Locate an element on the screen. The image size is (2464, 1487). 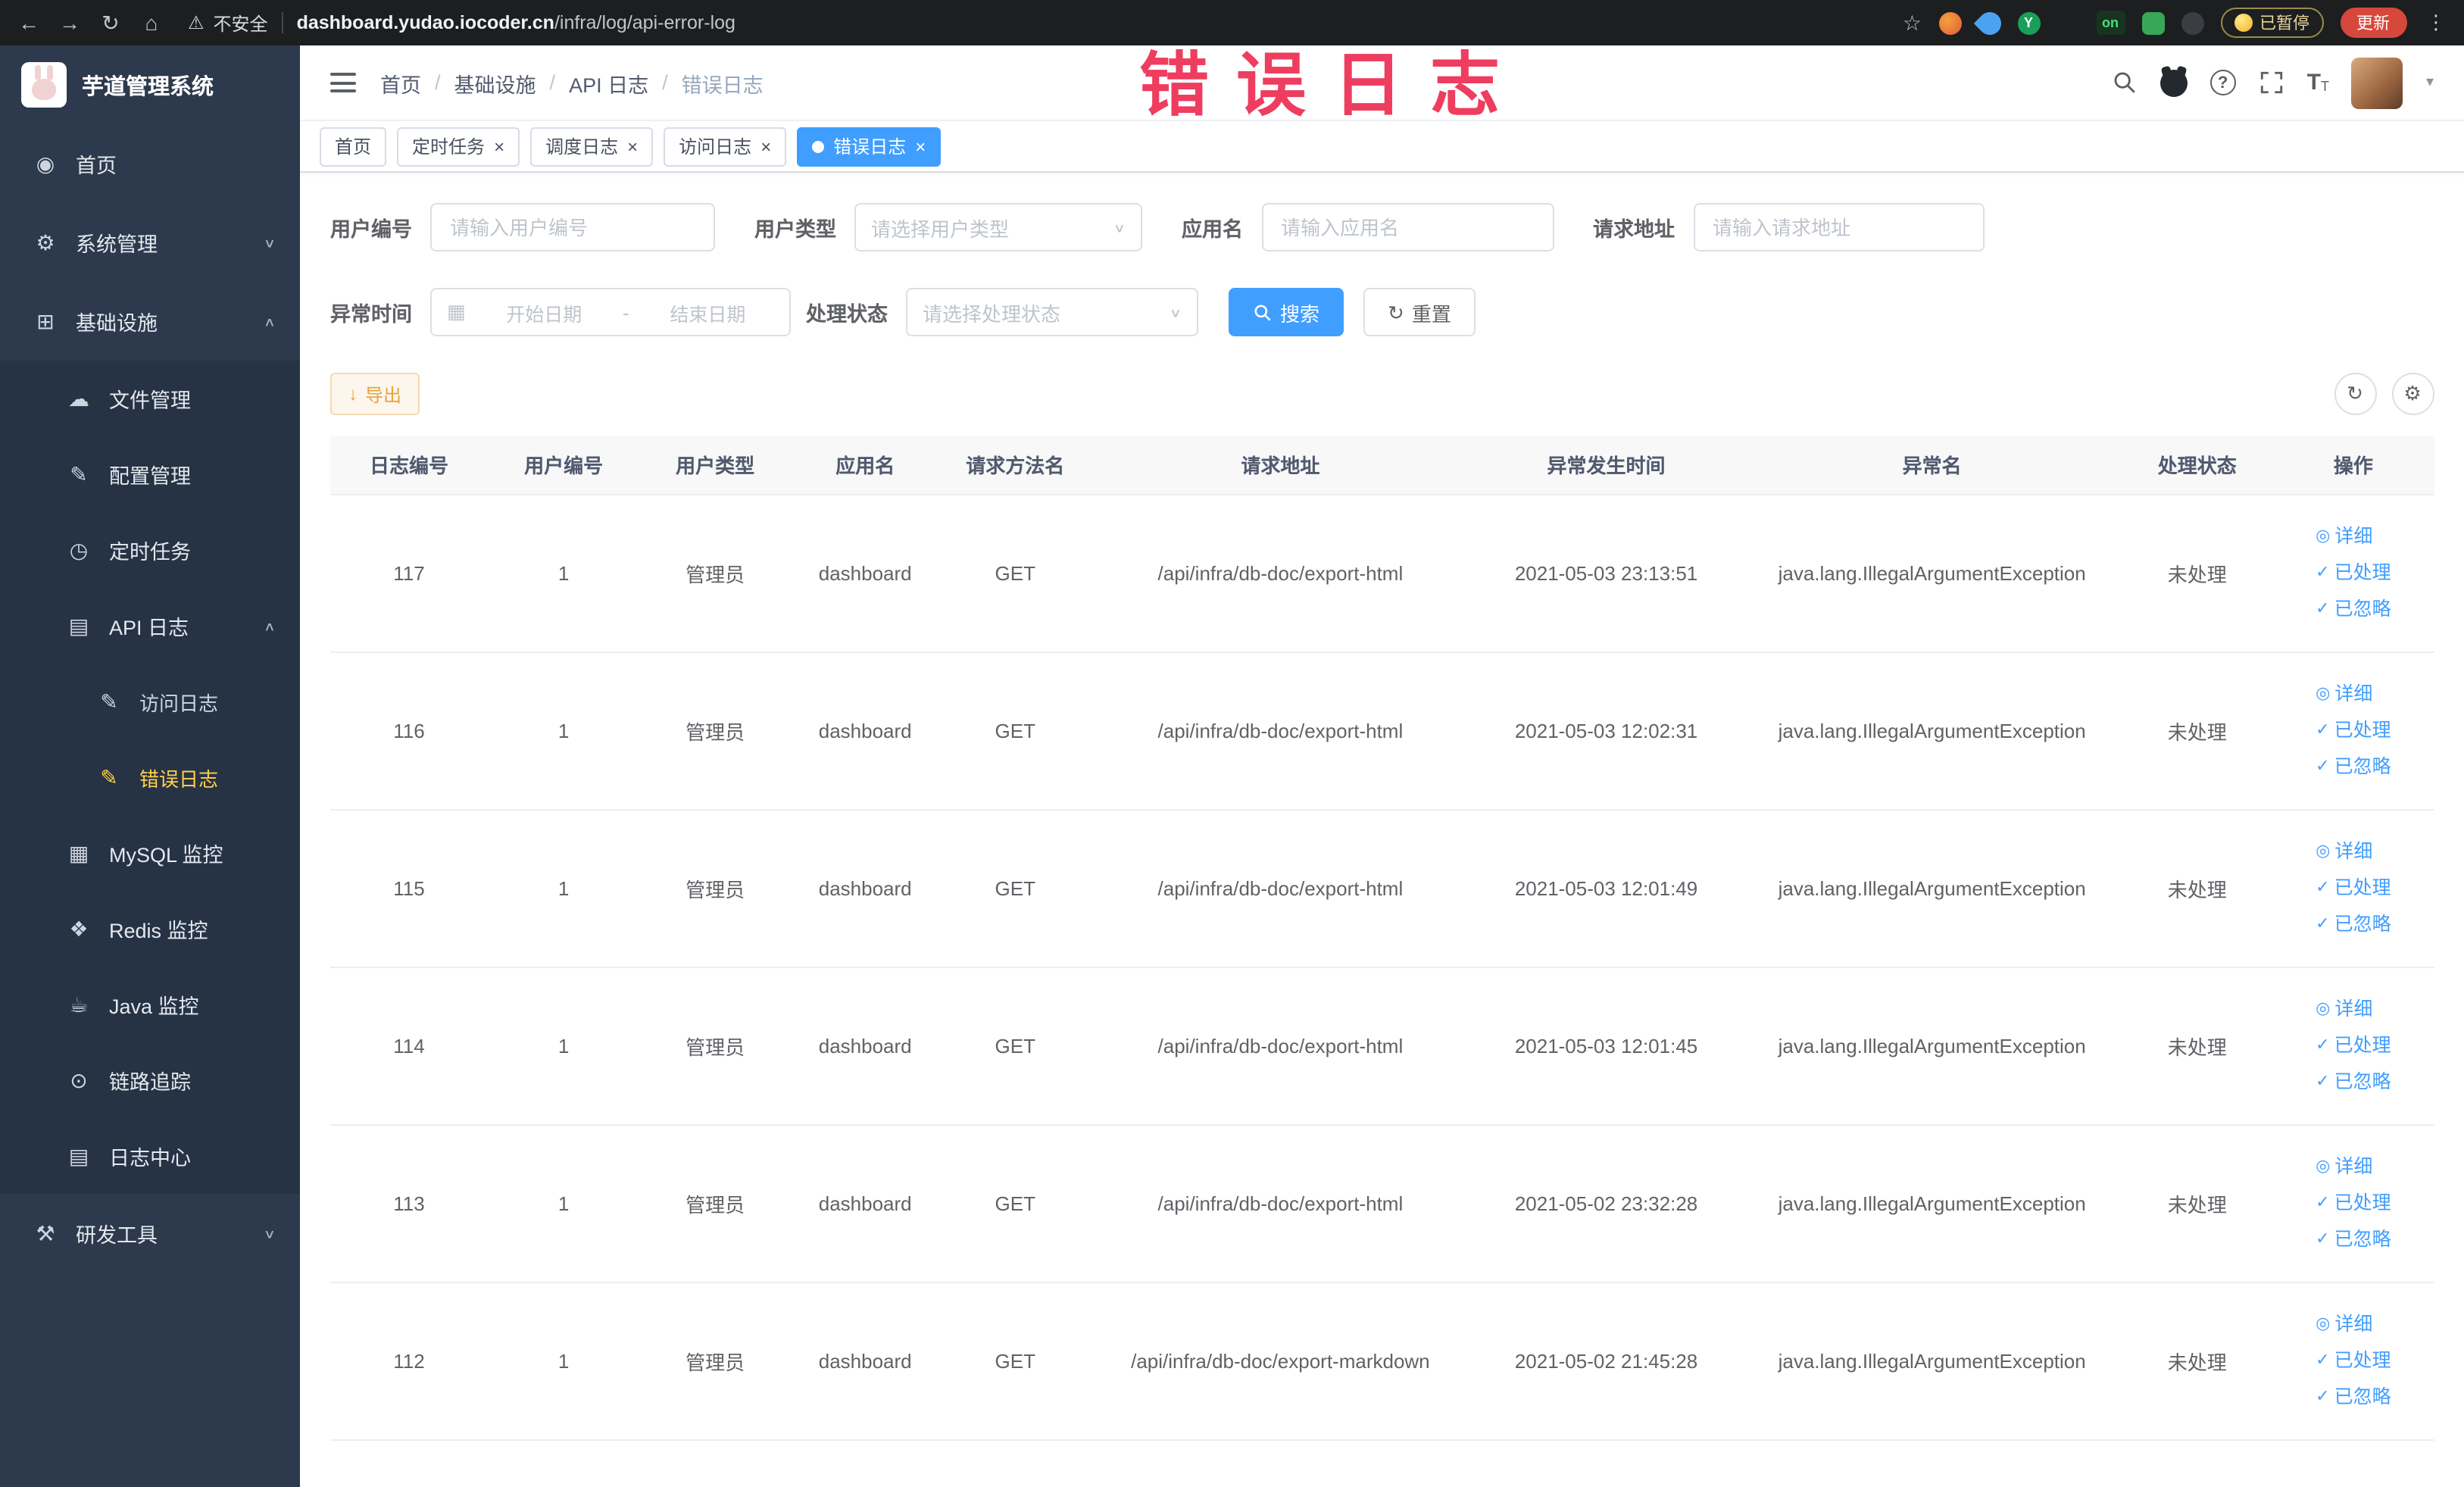
home-icon: ⌂ is located at coordinates (151, 23).